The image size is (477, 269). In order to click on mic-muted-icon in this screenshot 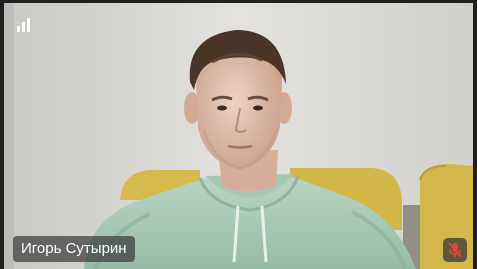, I will do `click(455, 250)`.